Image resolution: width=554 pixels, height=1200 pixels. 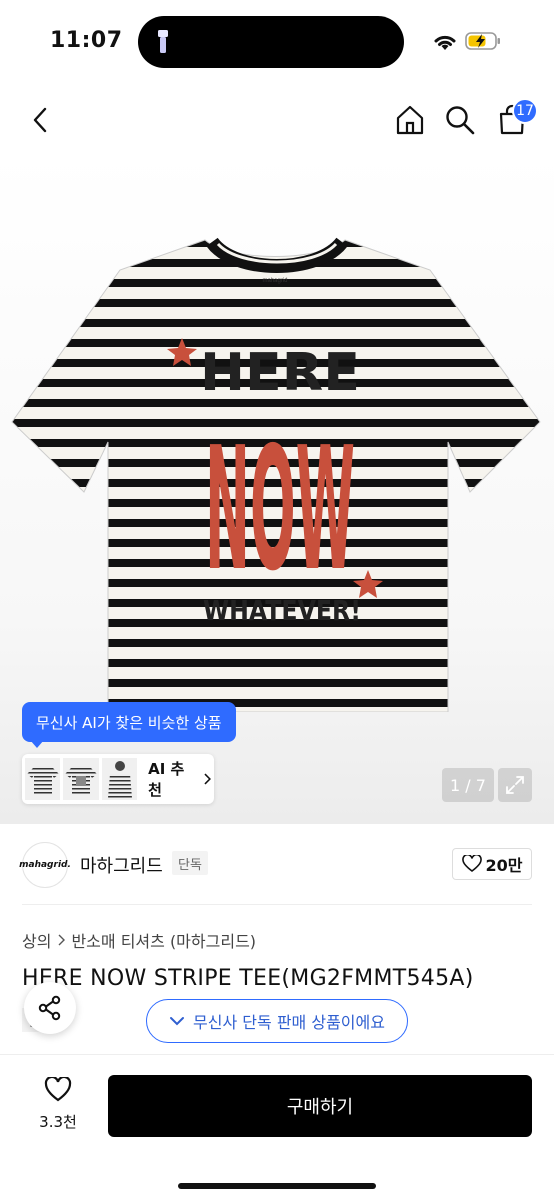 I want to click on brand-row: mahagrid. 마하그리드 단독 20만, so click(x=275, y=864).